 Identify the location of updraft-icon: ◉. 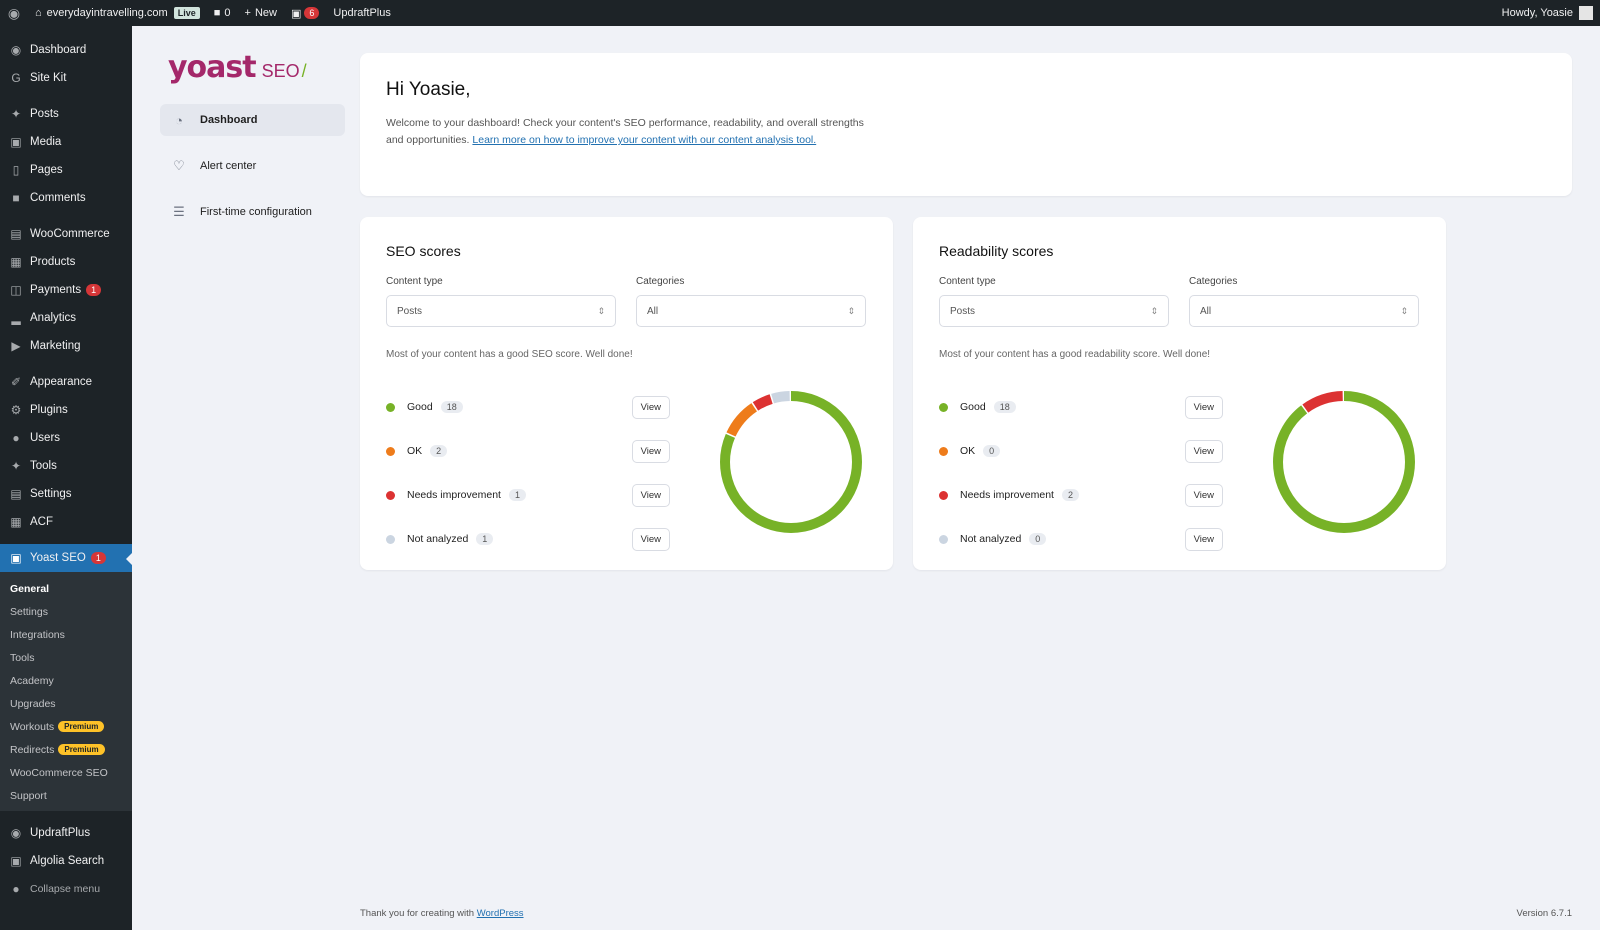
(16, 833).